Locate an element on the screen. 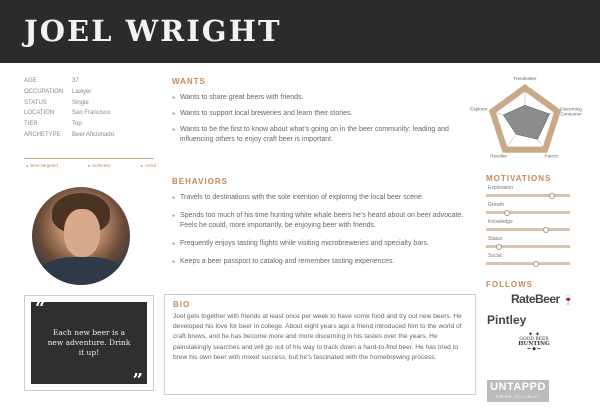 This screenshot has height=408, width=600. photo-face is located at coordinates (82, 233).